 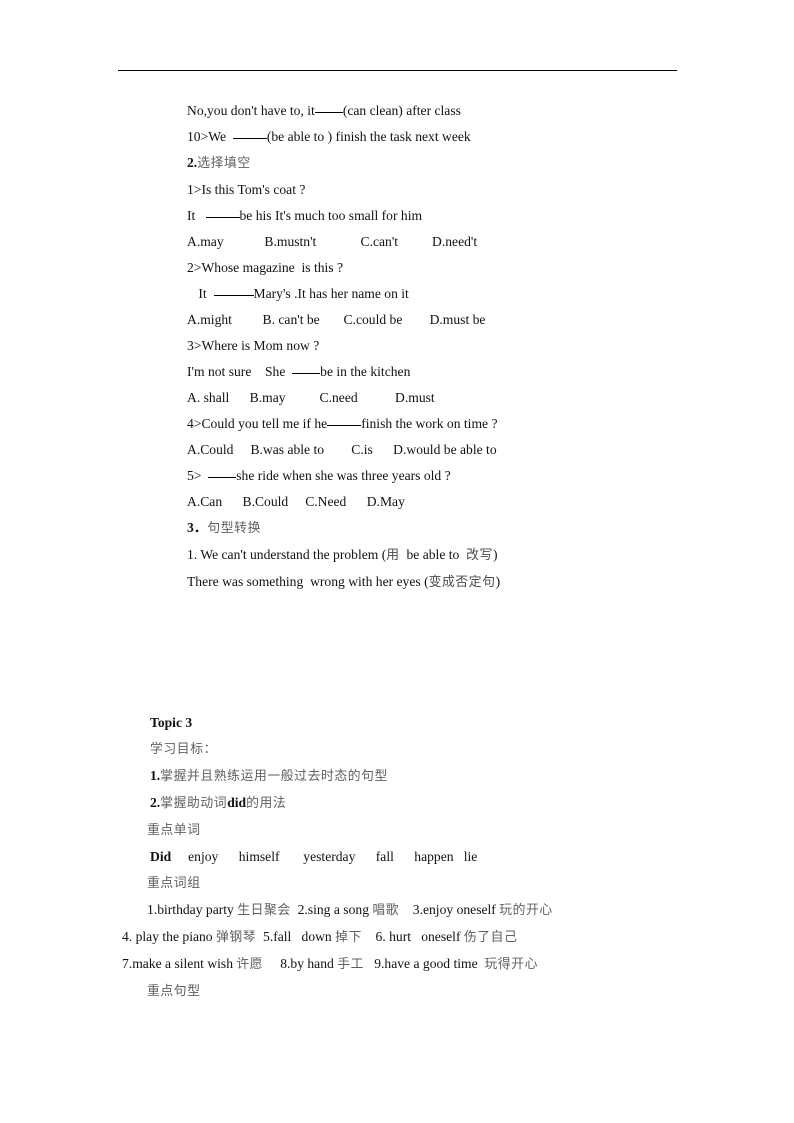 I want to click on goal-text-cn-post: 的用法, so click(x=266, y=803).